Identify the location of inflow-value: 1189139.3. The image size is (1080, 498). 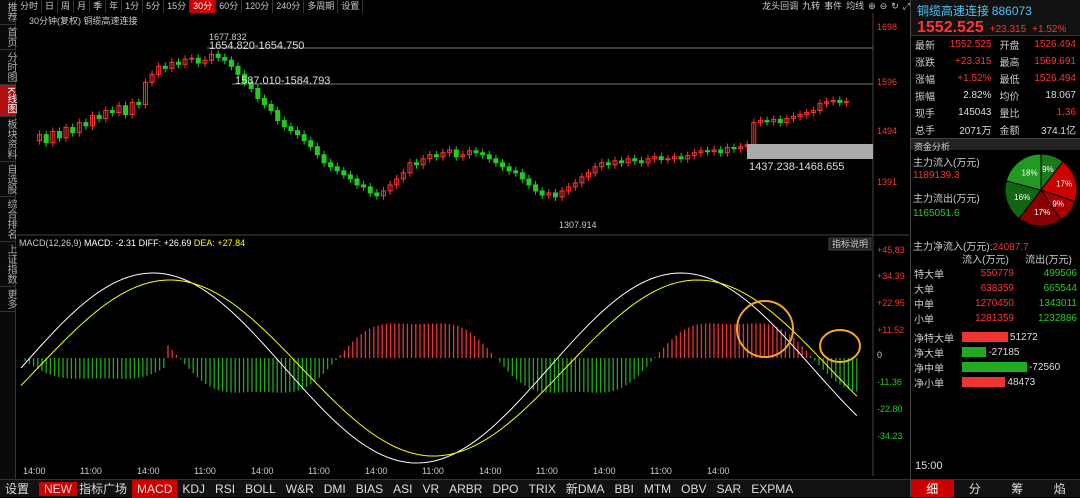
(936, 175).